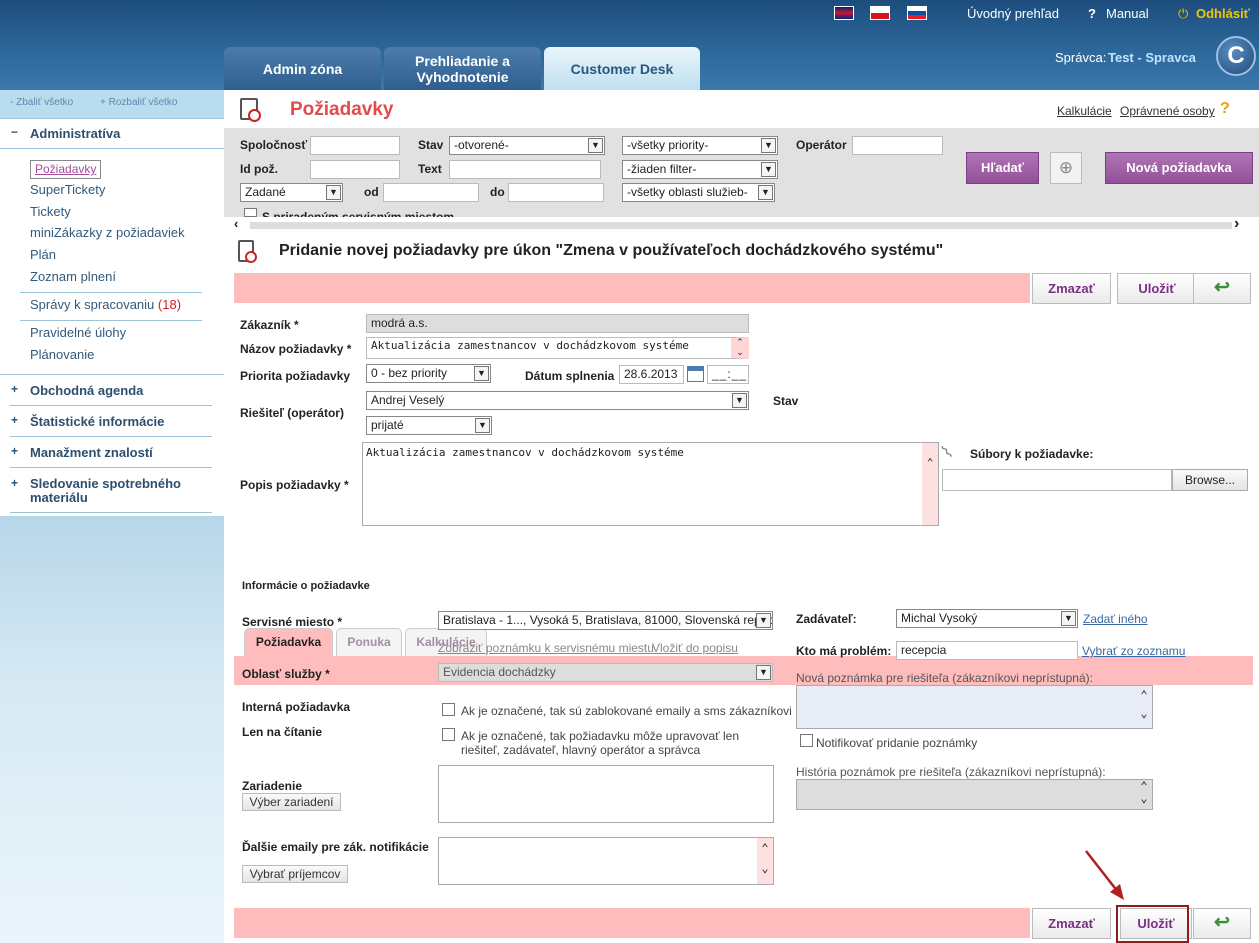 This screenshot has width=1259, height=943. I want to click on page-title: Požiadavky, so click(342, 109).